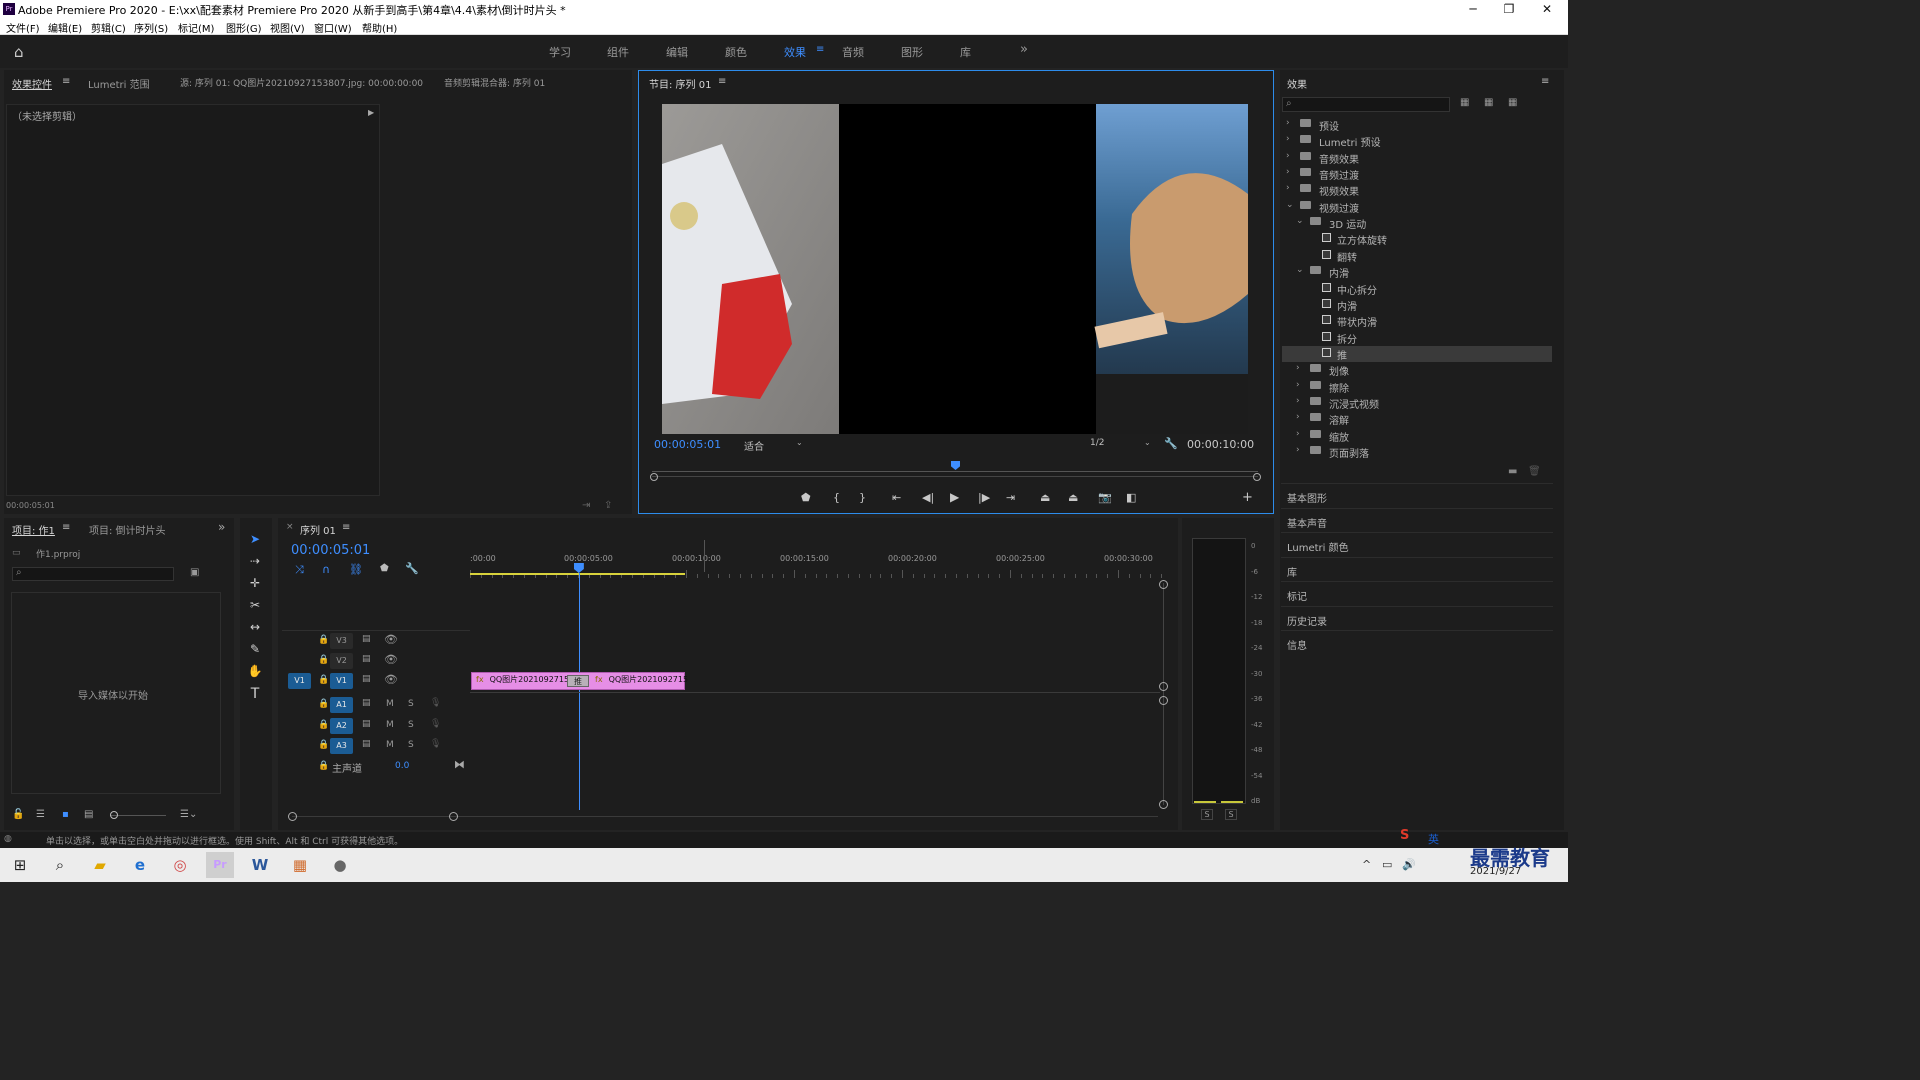 This screenshot has width=1920, height=1080. Describe the element at coordinates (384, 568) in the screenshot. I see `timeline-marker-icon: ⬟` at that location.